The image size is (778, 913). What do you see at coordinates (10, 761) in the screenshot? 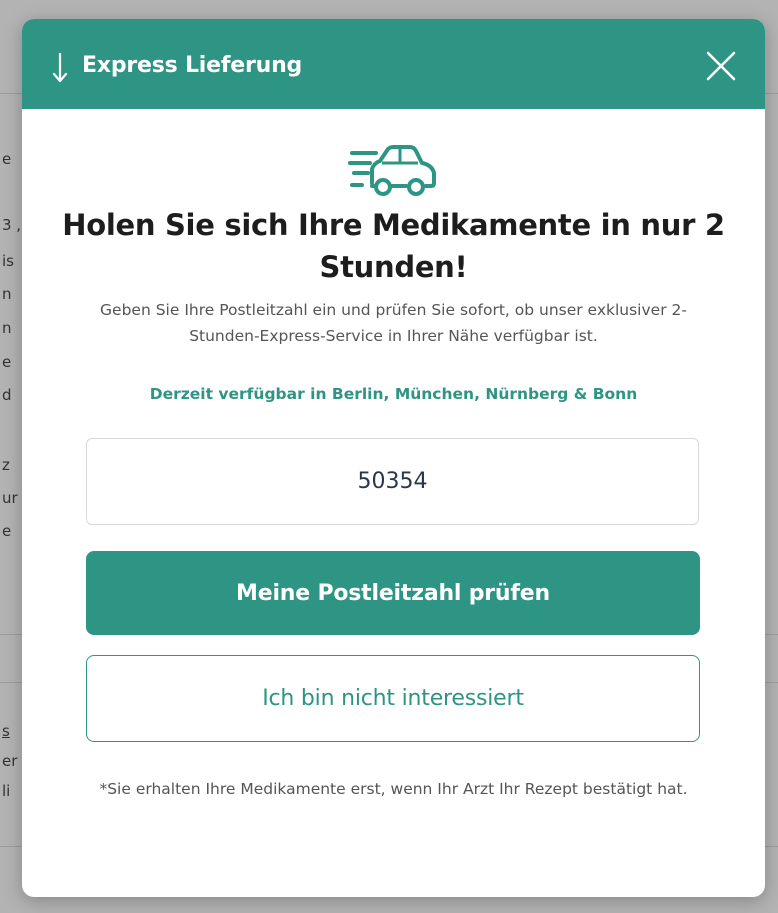
I see `background-text: er` at bounding box center [10, 761].